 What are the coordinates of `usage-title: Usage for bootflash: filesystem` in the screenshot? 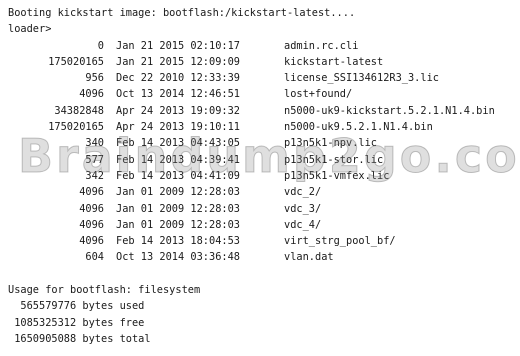 It's located at (104, 290).